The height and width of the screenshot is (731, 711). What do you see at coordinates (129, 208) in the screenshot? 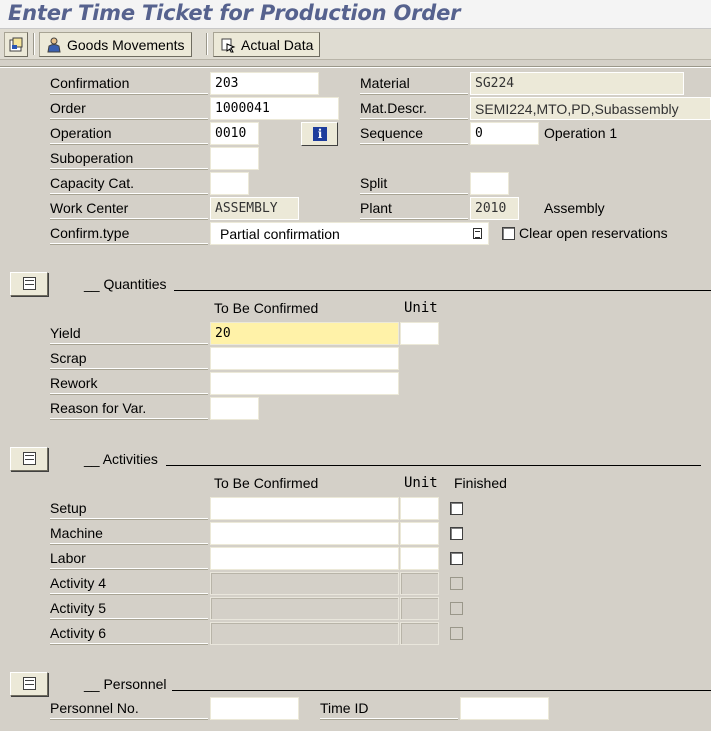
I see `work-center-label: Work Center` at bounding box center [129, 208].